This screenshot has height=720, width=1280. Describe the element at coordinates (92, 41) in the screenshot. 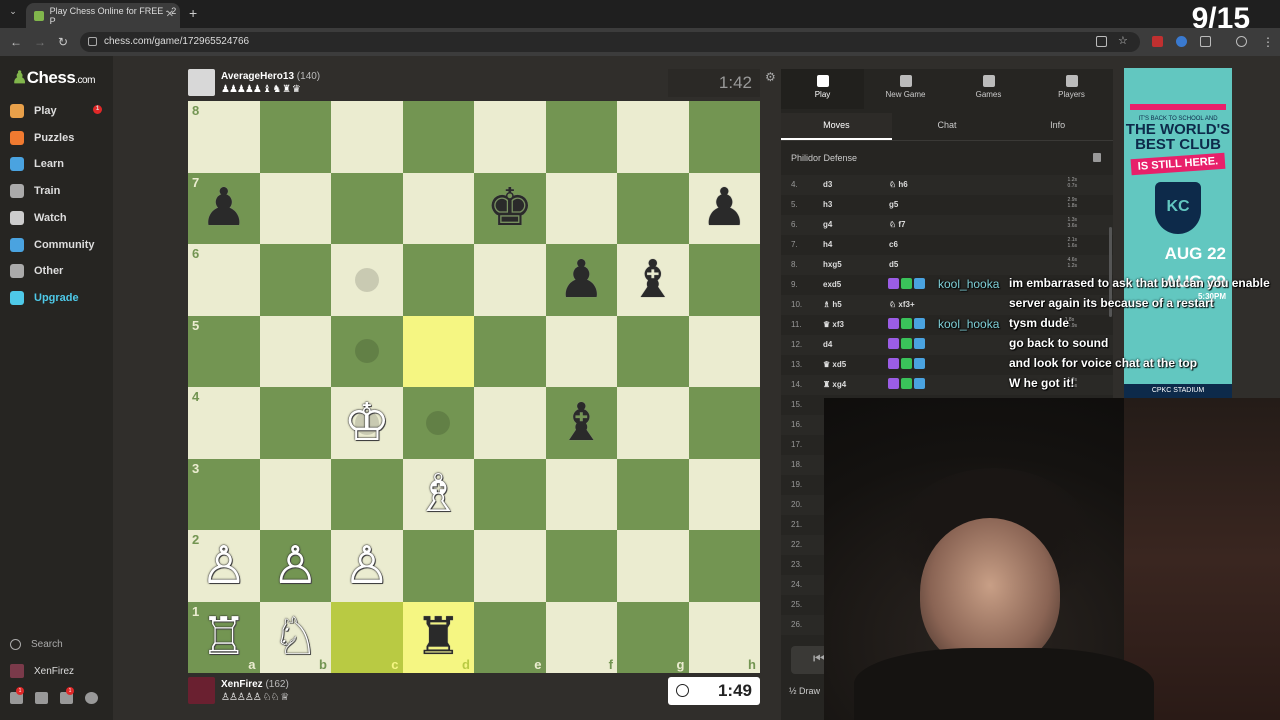

I see `site-info-icon` at that location.